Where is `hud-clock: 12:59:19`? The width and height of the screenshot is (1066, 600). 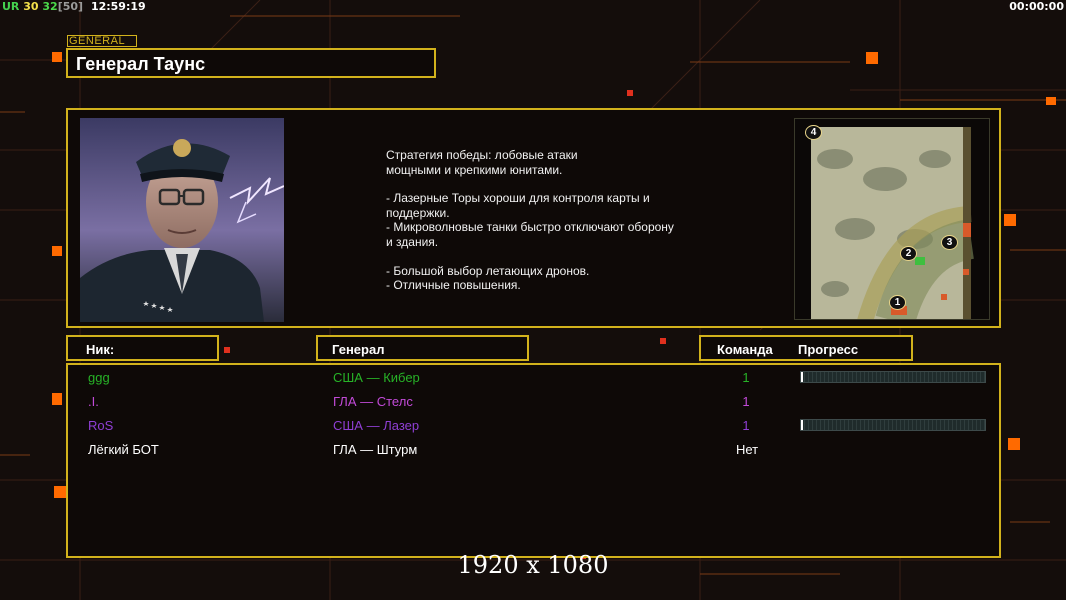
hud-clock: 12:59:19 is located at coordinates (118, 6).